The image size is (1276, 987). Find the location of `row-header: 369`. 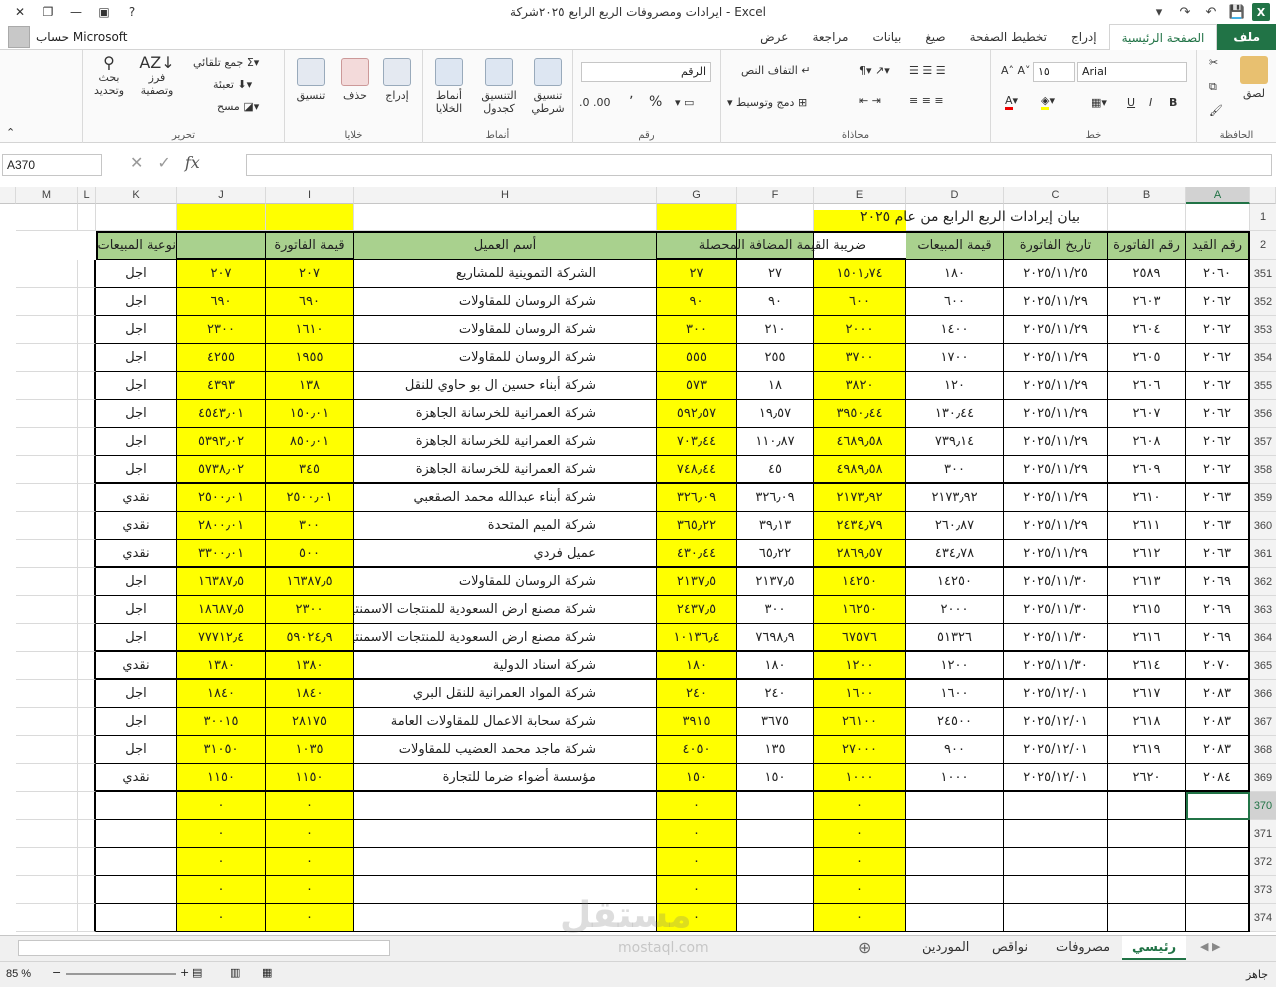

row-header: 369 is located at coordinates (1263, 778).